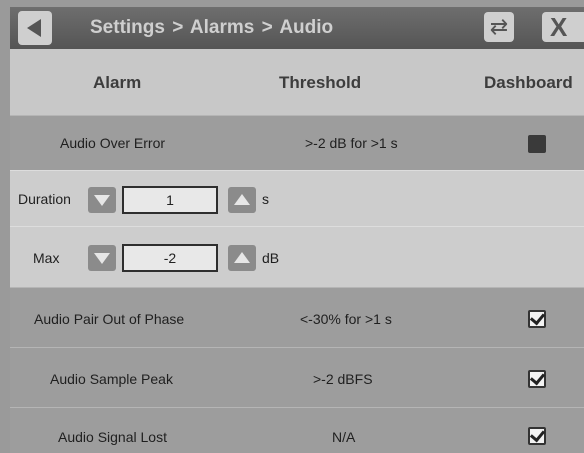 The width and height of the screenshot is (584, 453). What do you see at coordinates (346, 319) in the screenshot?
I see `alarm-threshold: <-30% for >1 s` at bounding box center [346, 319].